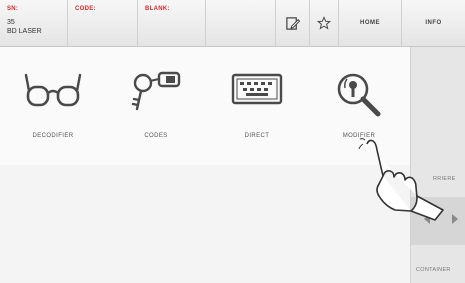 The image size is (465, 283). What do you see at coordinates (24, 31) in the screenshot?
I see `sn-value-line2: BD LASER` at bounding box center [24, 31].